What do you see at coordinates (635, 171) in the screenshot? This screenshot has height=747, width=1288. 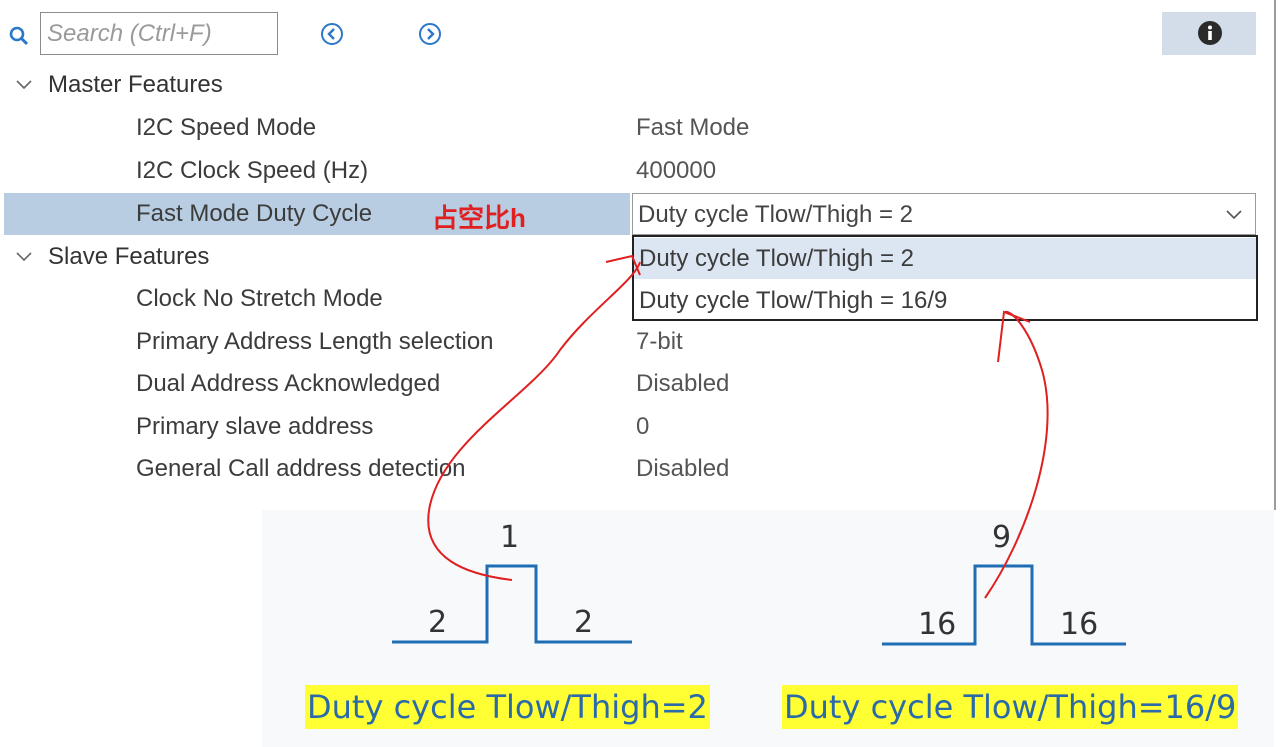 I see `property-row: I2C Clock Speed (Hz) 400000` at bounding box center [635, 171].